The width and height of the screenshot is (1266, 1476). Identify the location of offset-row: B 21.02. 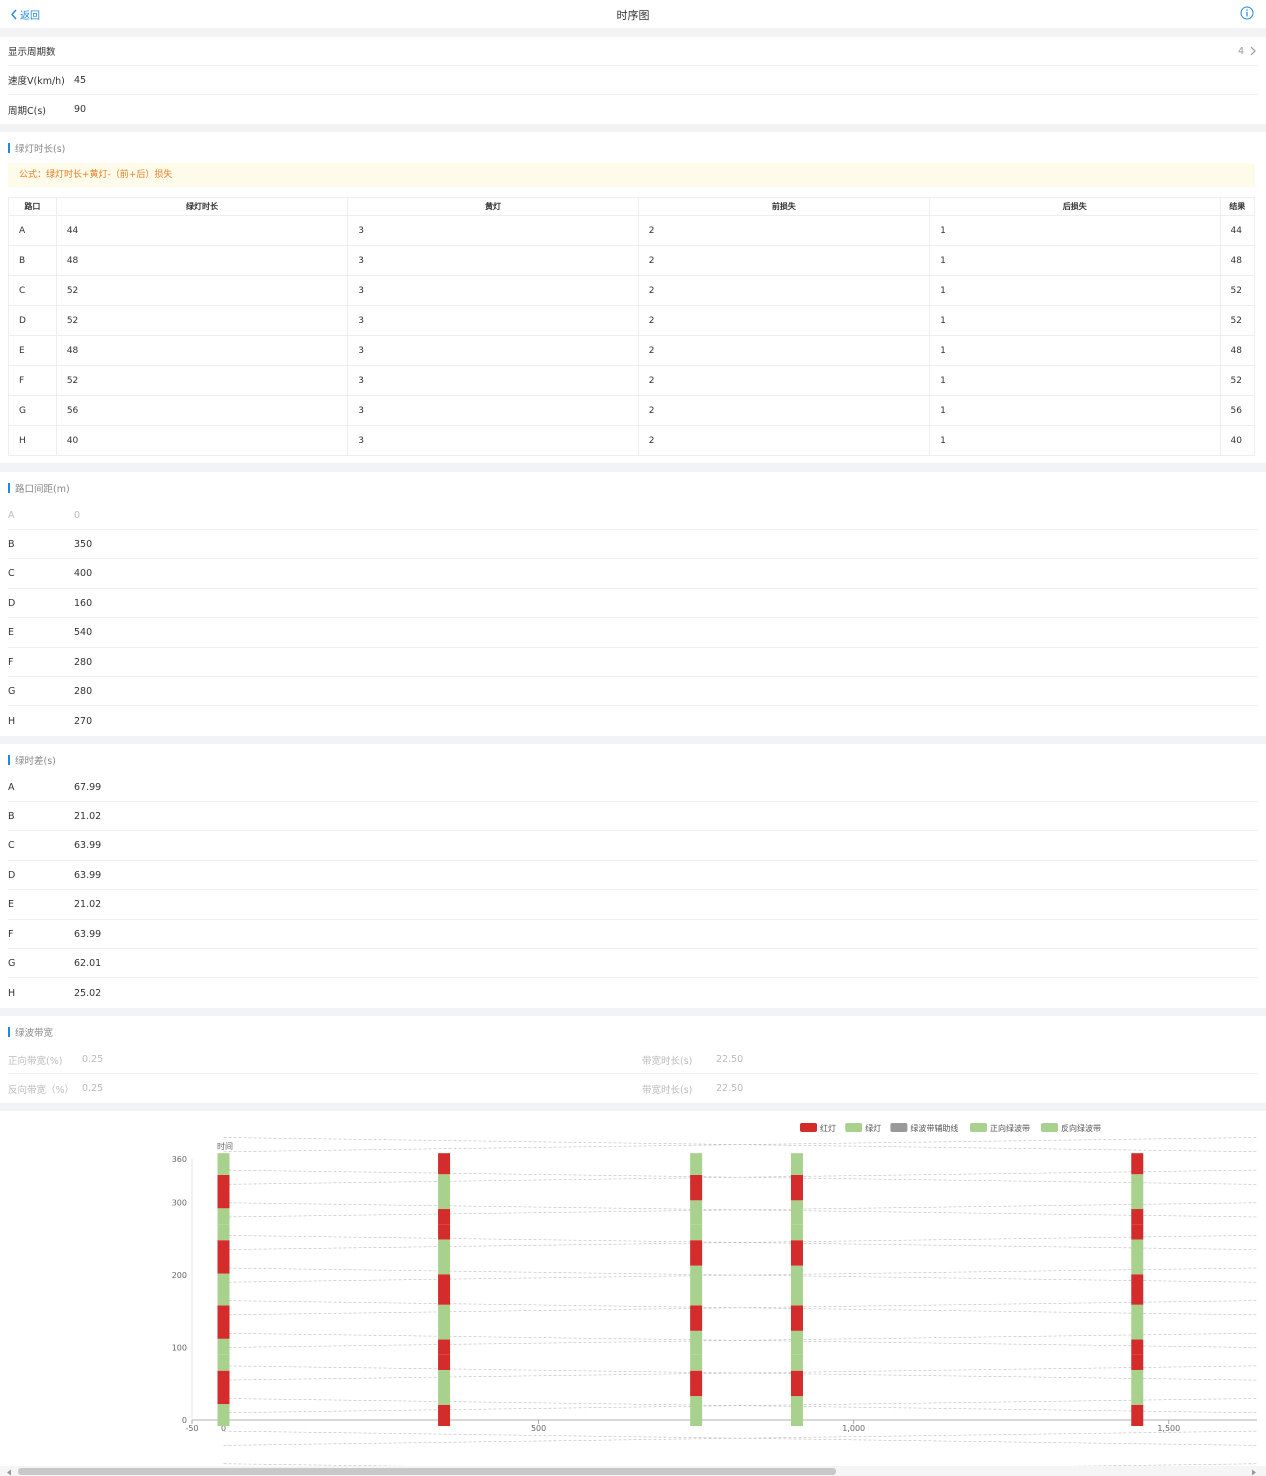
(633, 817).